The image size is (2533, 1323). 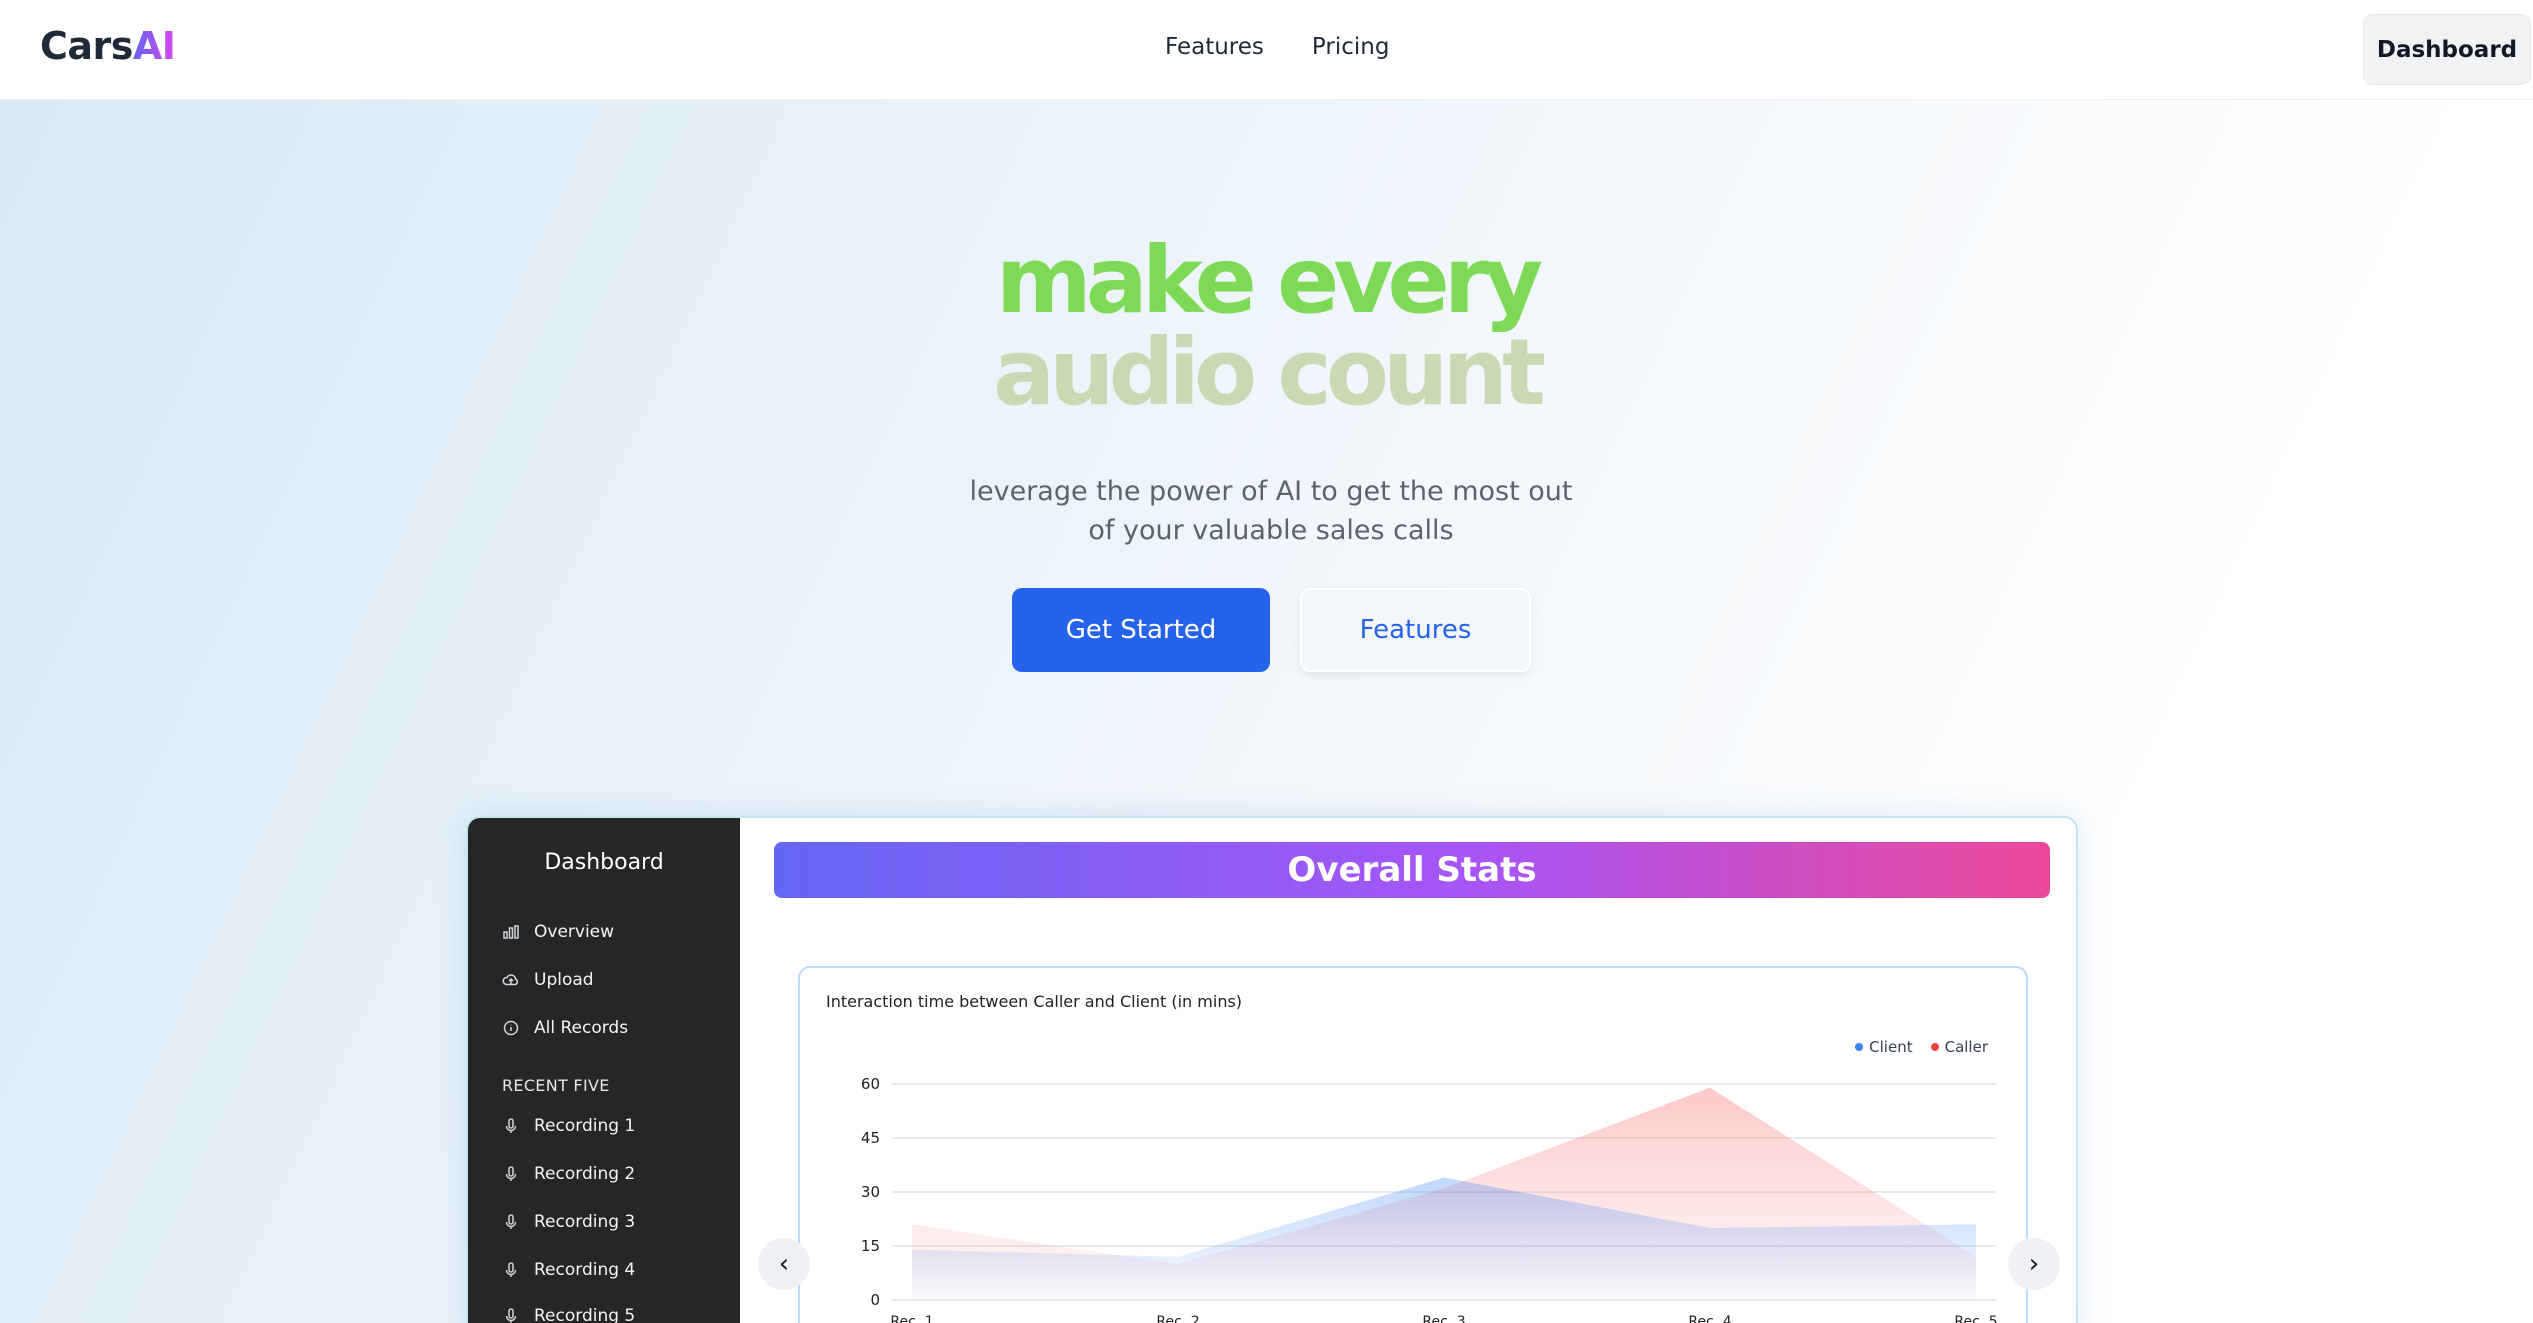 I want to click on x-tick-label: Rec. 5, so click(x=1975, y=1318).